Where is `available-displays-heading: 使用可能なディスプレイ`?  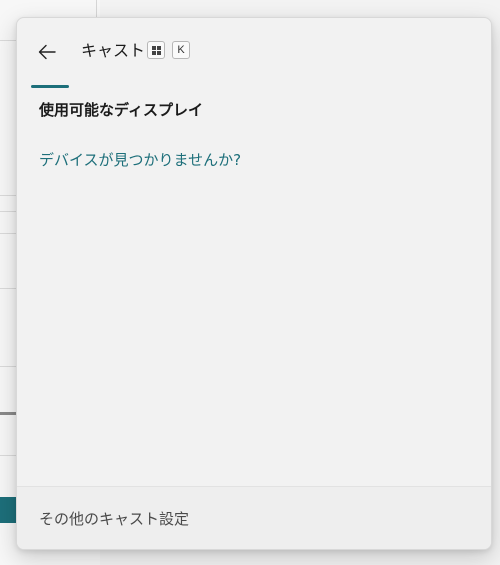 available-displays-heading: 使用可能なディスプレイ is located at coordinates (121, 110).